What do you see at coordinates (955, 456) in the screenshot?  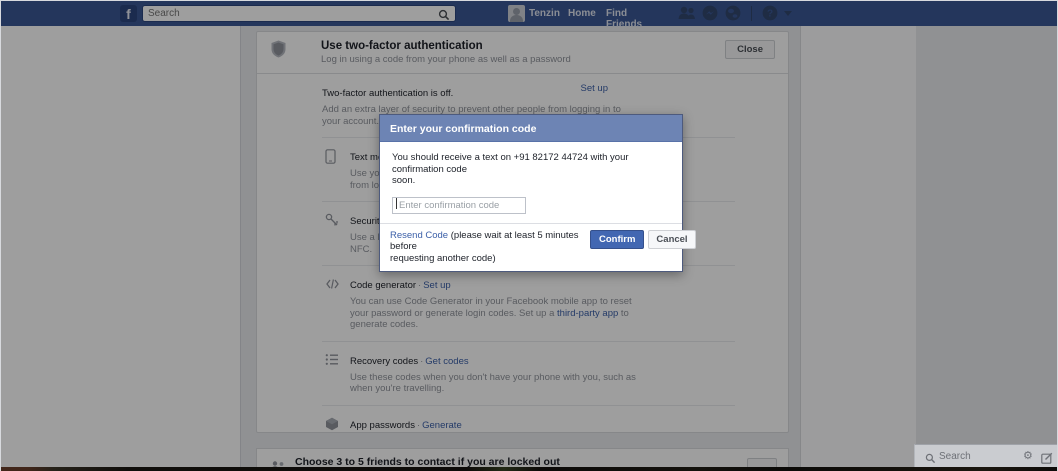 I see `chat-search-input: Search` at bounding box center [955, 456].